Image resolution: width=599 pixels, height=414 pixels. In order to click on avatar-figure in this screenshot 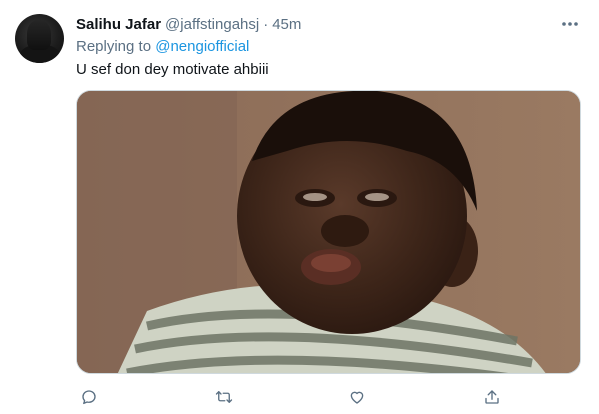, I will do `click(39, 35)`.